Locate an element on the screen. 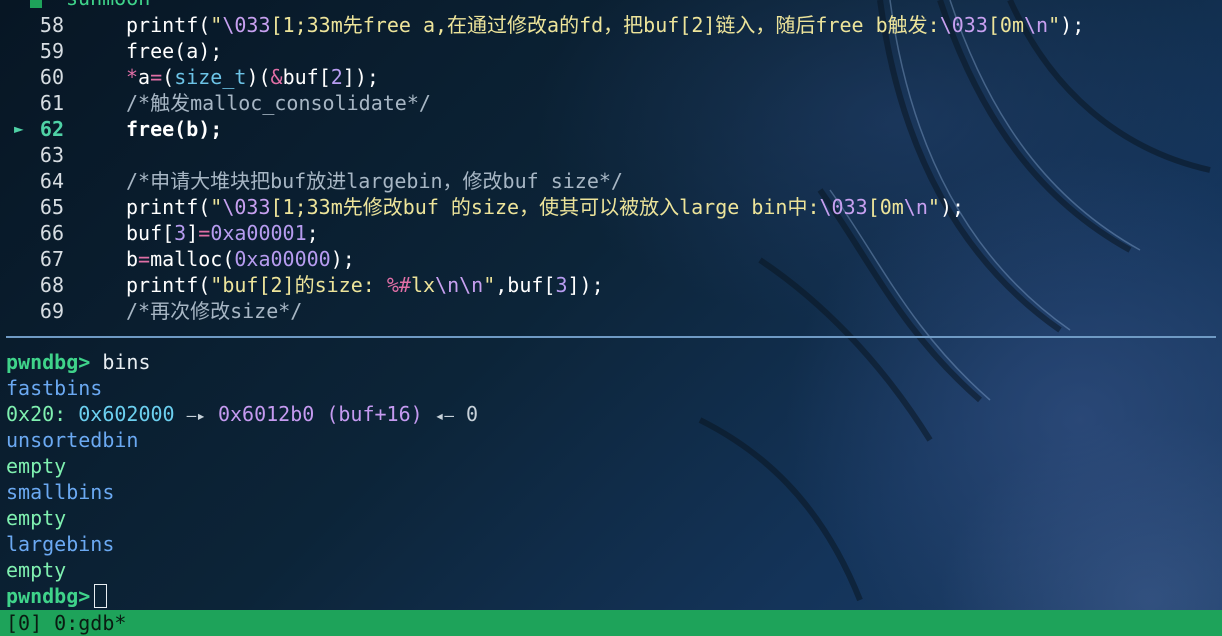  tmux-status-bar: [0] 0:gdb* is located at coordinates (611, 623).